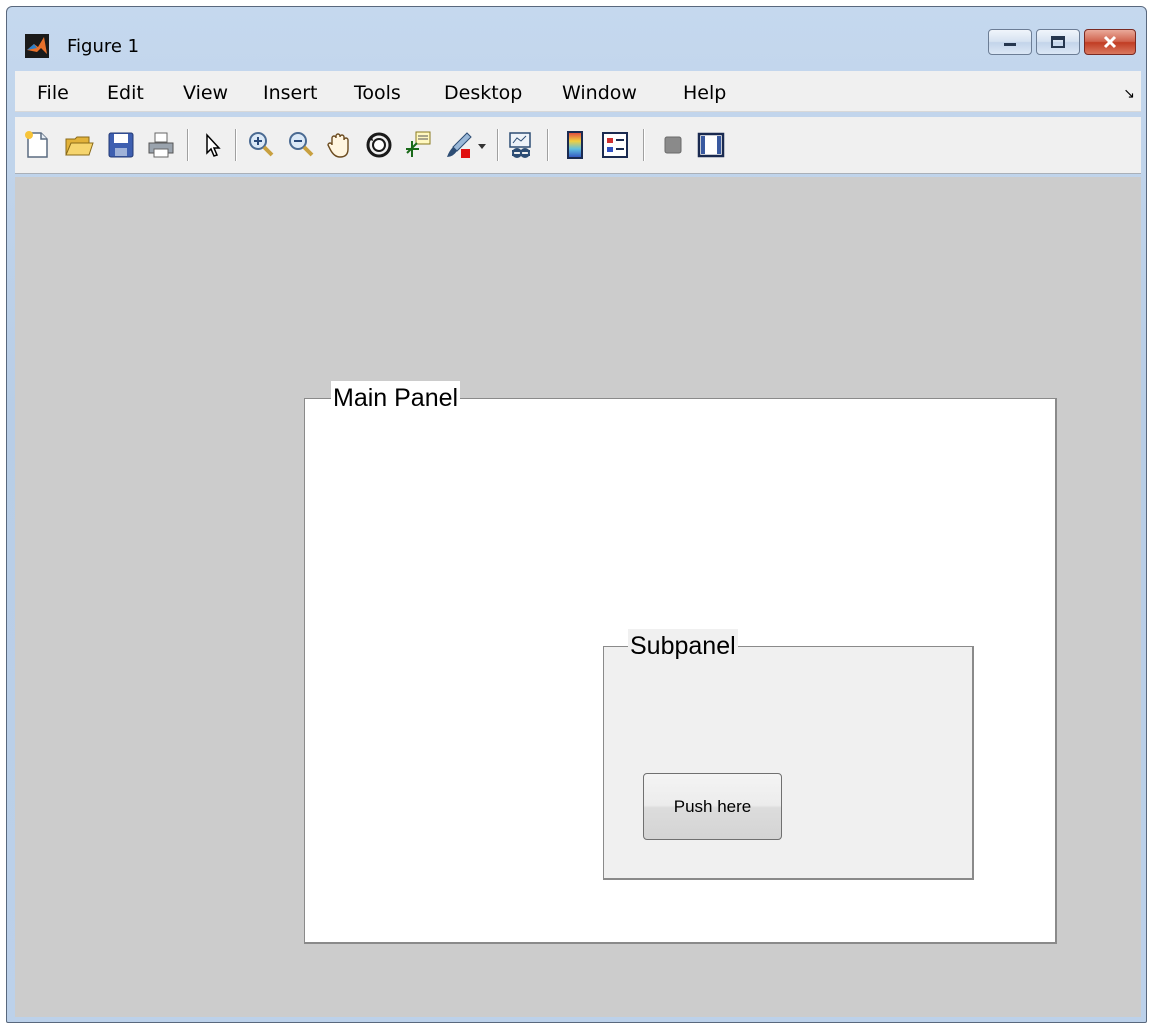 This screenshot has height=1026, width=1154. I want to click on zoom-out-icon, so click(301, 145).